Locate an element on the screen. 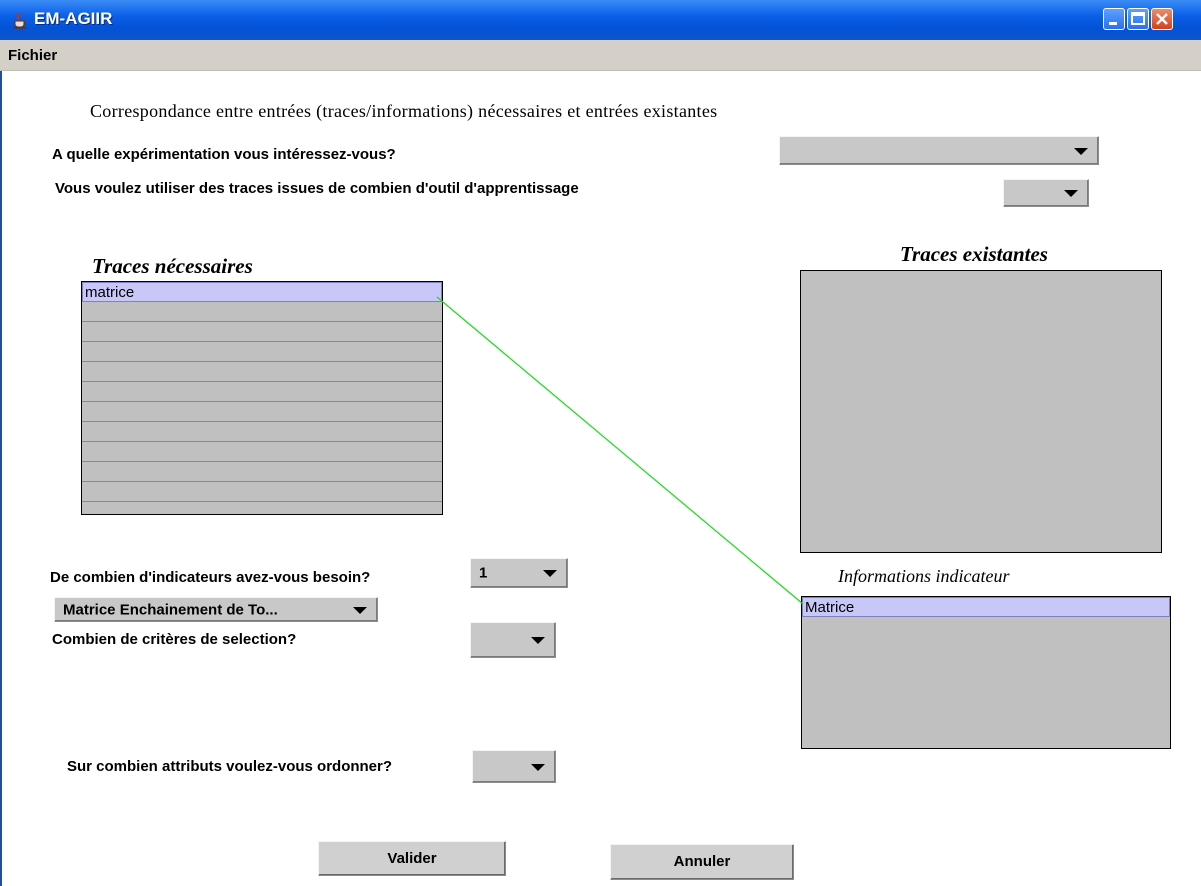 This screenshot has width=1201, height=886. java-cup-icon is located at coordinates (19, 20).